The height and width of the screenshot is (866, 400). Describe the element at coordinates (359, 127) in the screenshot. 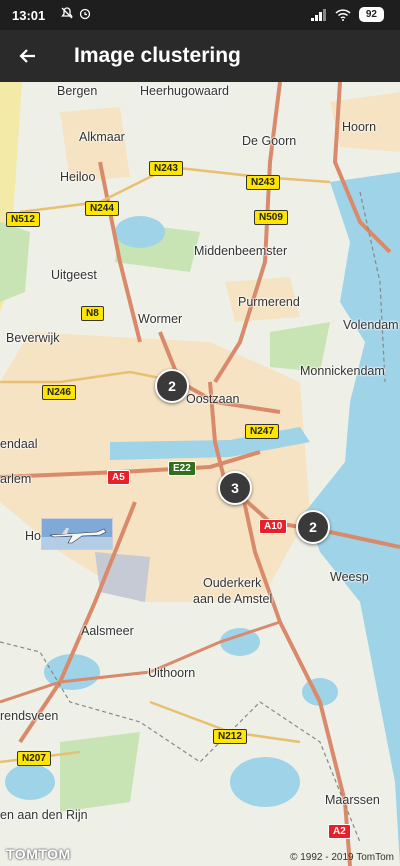

I see `place-label: Hoorn` at that location.